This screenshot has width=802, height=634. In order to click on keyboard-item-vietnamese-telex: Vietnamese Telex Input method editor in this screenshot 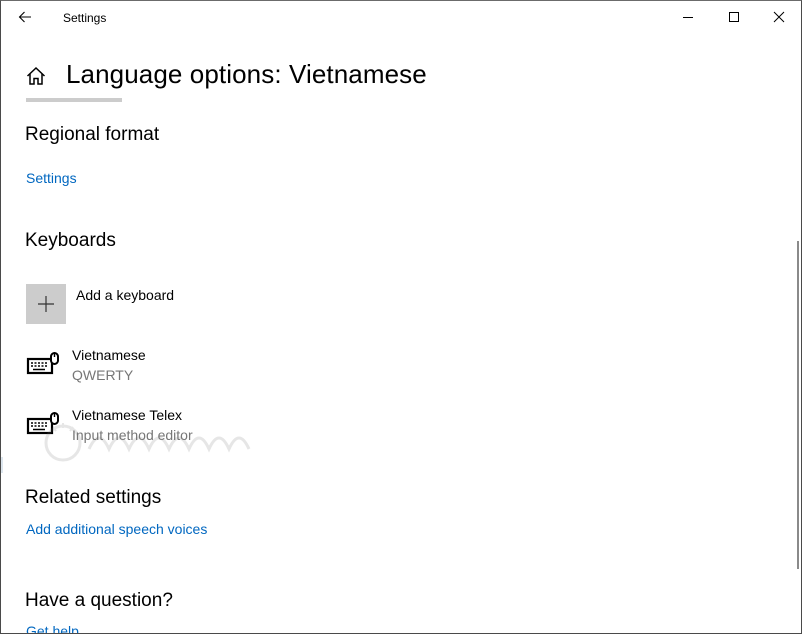, I will do `click(176, 429)`.